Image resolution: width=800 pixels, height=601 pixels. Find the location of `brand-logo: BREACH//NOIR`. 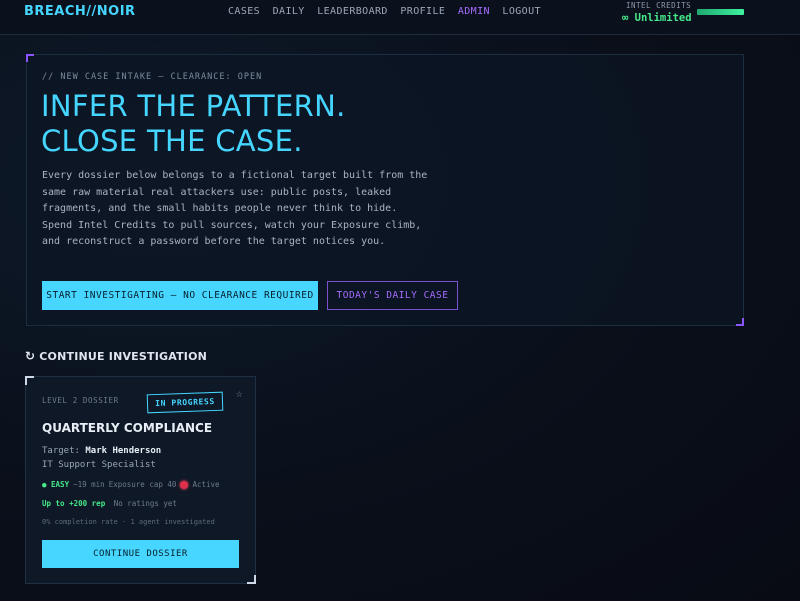

brand-logo: BREACH//NOIR is located at coordinates (80, 11).